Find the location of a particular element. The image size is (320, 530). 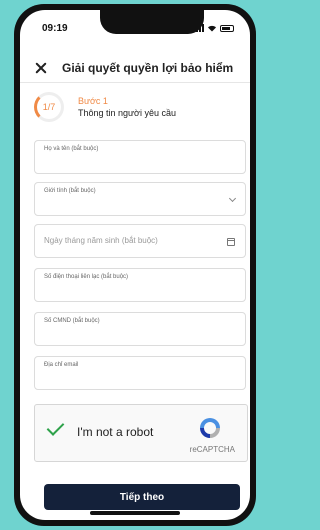

step-description: Thông tin người yêu cầu is located at coordinates (127, 113).